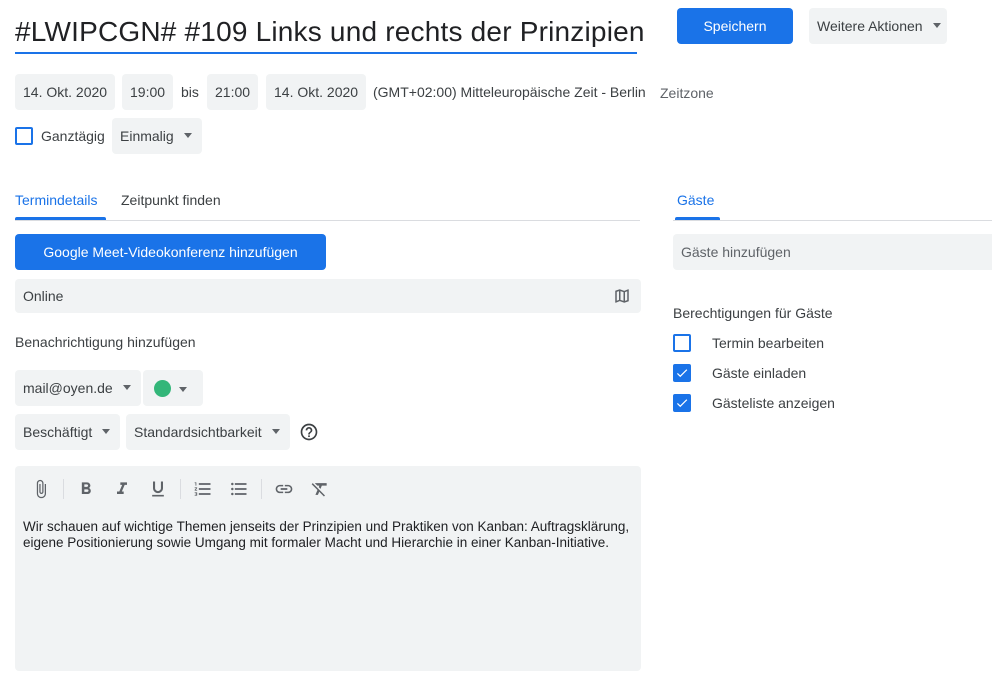  I want to click on permission-label: Termin bearbeiten, so click(768, 343).